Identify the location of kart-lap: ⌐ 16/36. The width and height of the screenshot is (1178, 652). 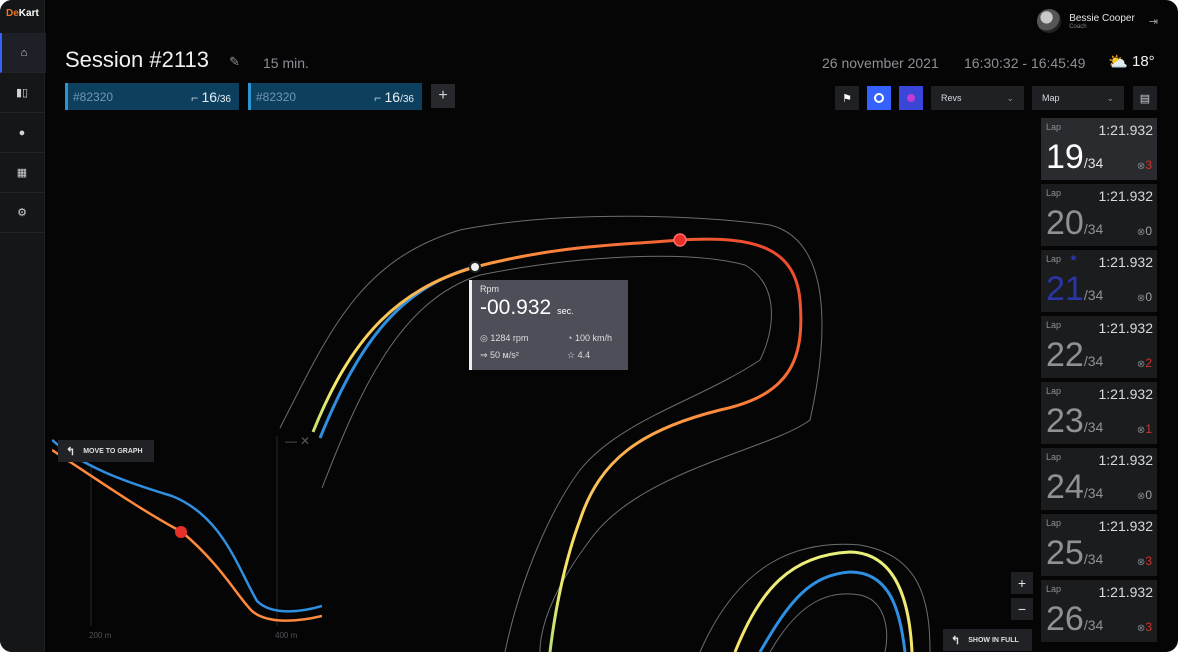
(394, 97).